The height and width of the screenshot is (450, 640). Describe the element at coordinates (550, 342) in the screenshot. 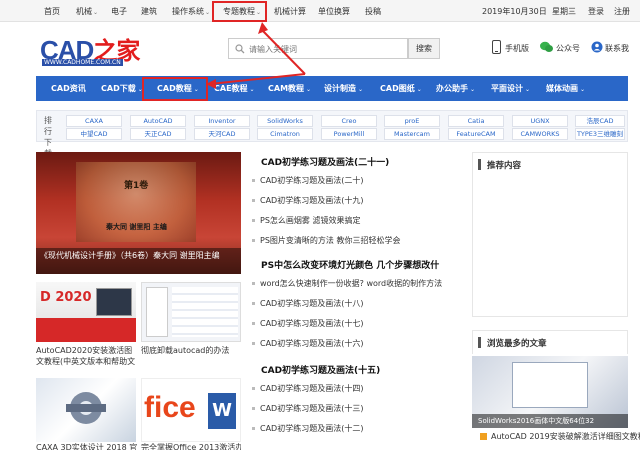

I see `hot-articles-panel: 浏览最多的文章` at that location.